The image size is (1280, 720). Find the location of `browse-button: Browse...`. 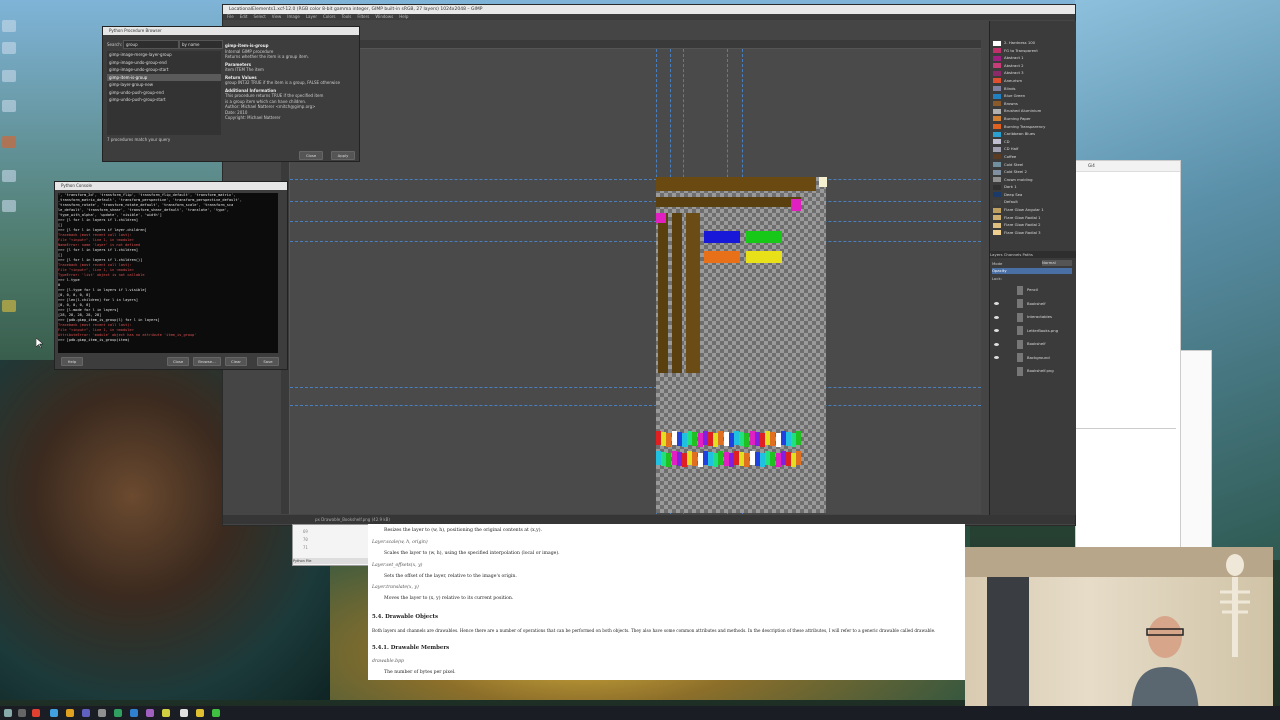

browse-button: Browse... is located at coordinates (207, 361).